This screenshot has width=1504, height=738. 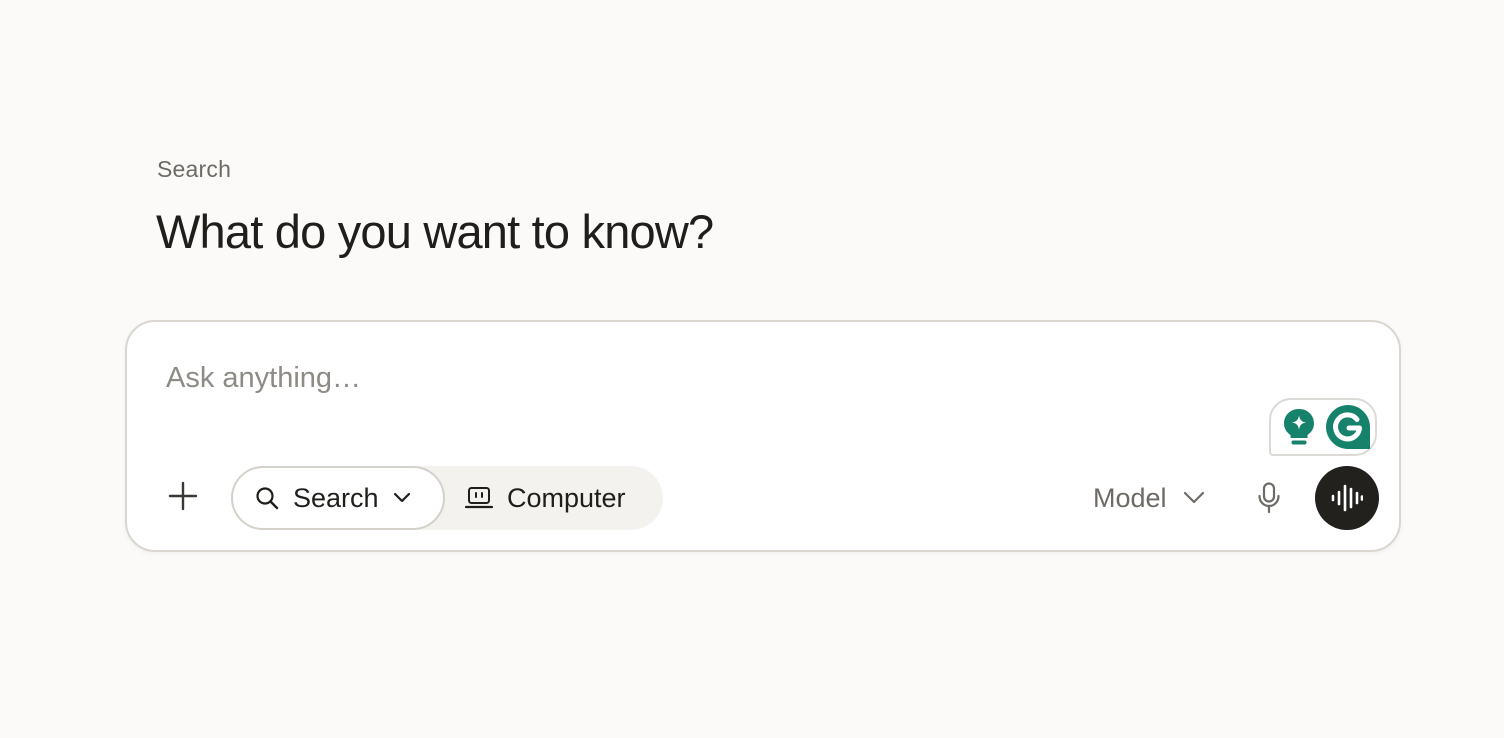 What do you see at coordinates (1348, 427) in the screenshot?
I see `grammarly-g-icon` at bounding box center [1348, 427].